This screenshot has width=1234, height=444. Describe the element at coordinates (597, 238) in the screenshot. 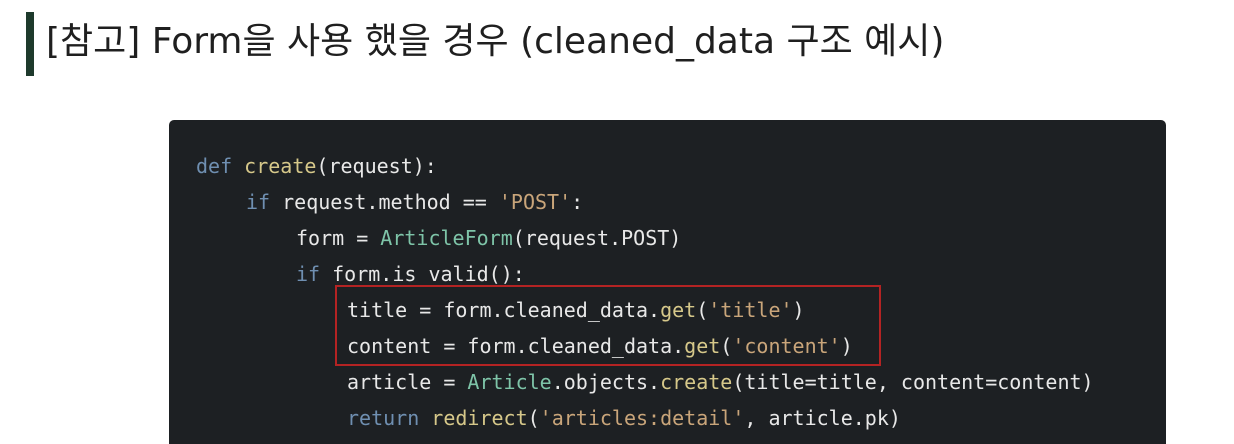

I see `code-text: (request.POST)` at that location.